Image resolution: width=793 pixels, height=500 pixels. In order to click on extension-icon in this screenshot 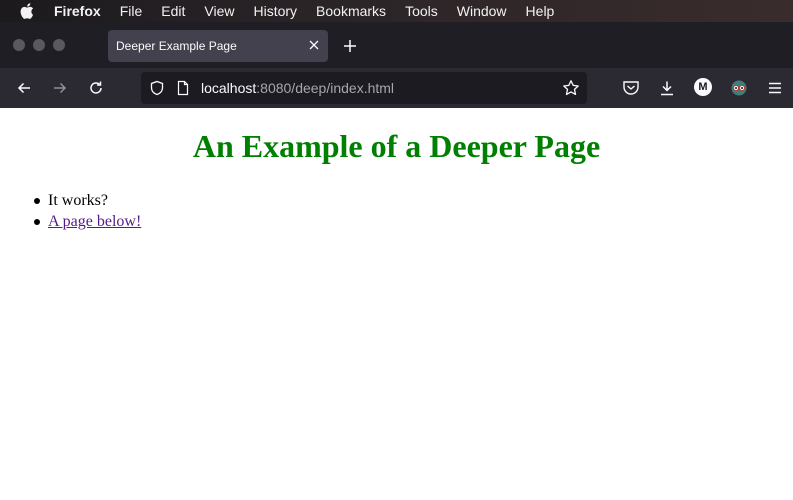, I will do `click(739, 88)`.